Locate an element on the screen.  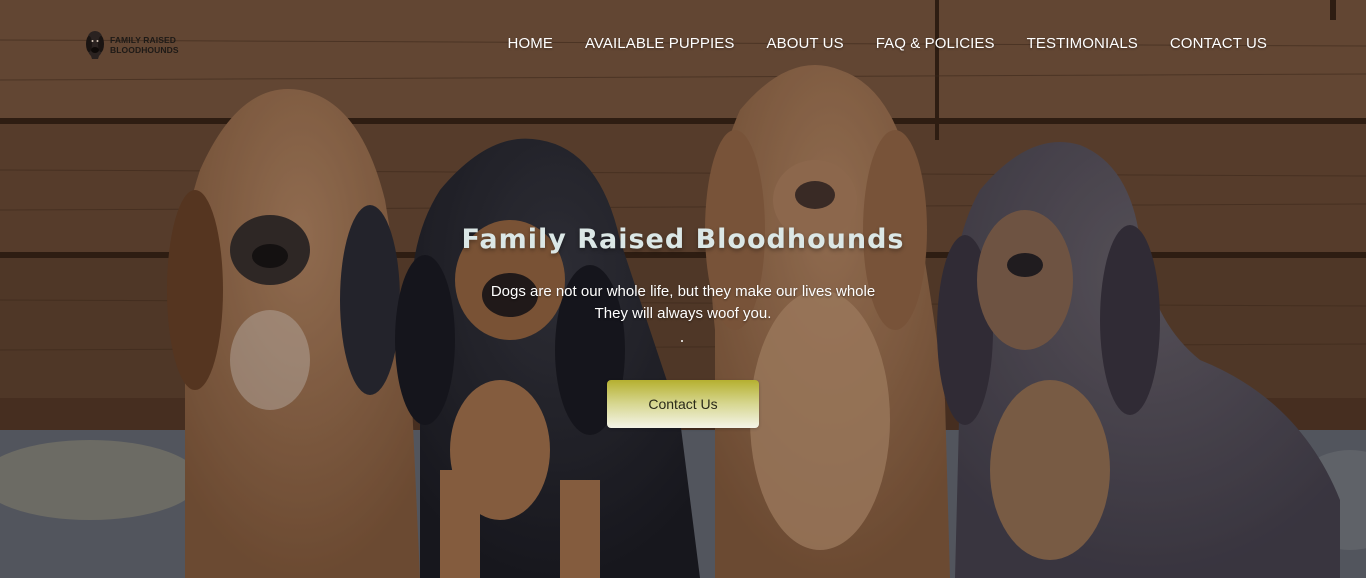
nav-link-faq-policies: FAQ & POLICIES is located at coordinates (935, 44).